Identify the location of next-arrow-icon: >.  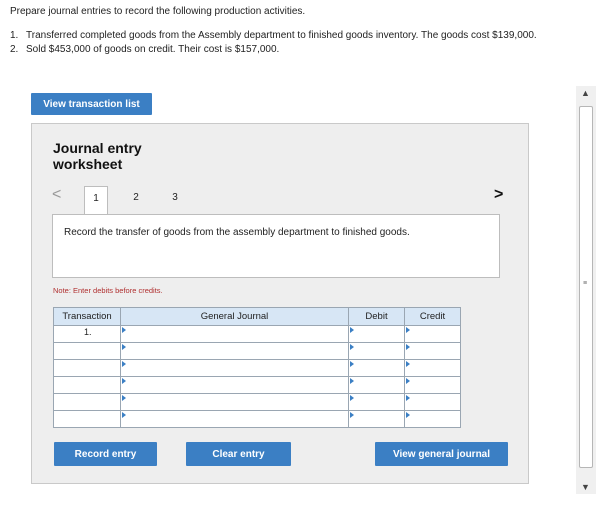
(498, 195).